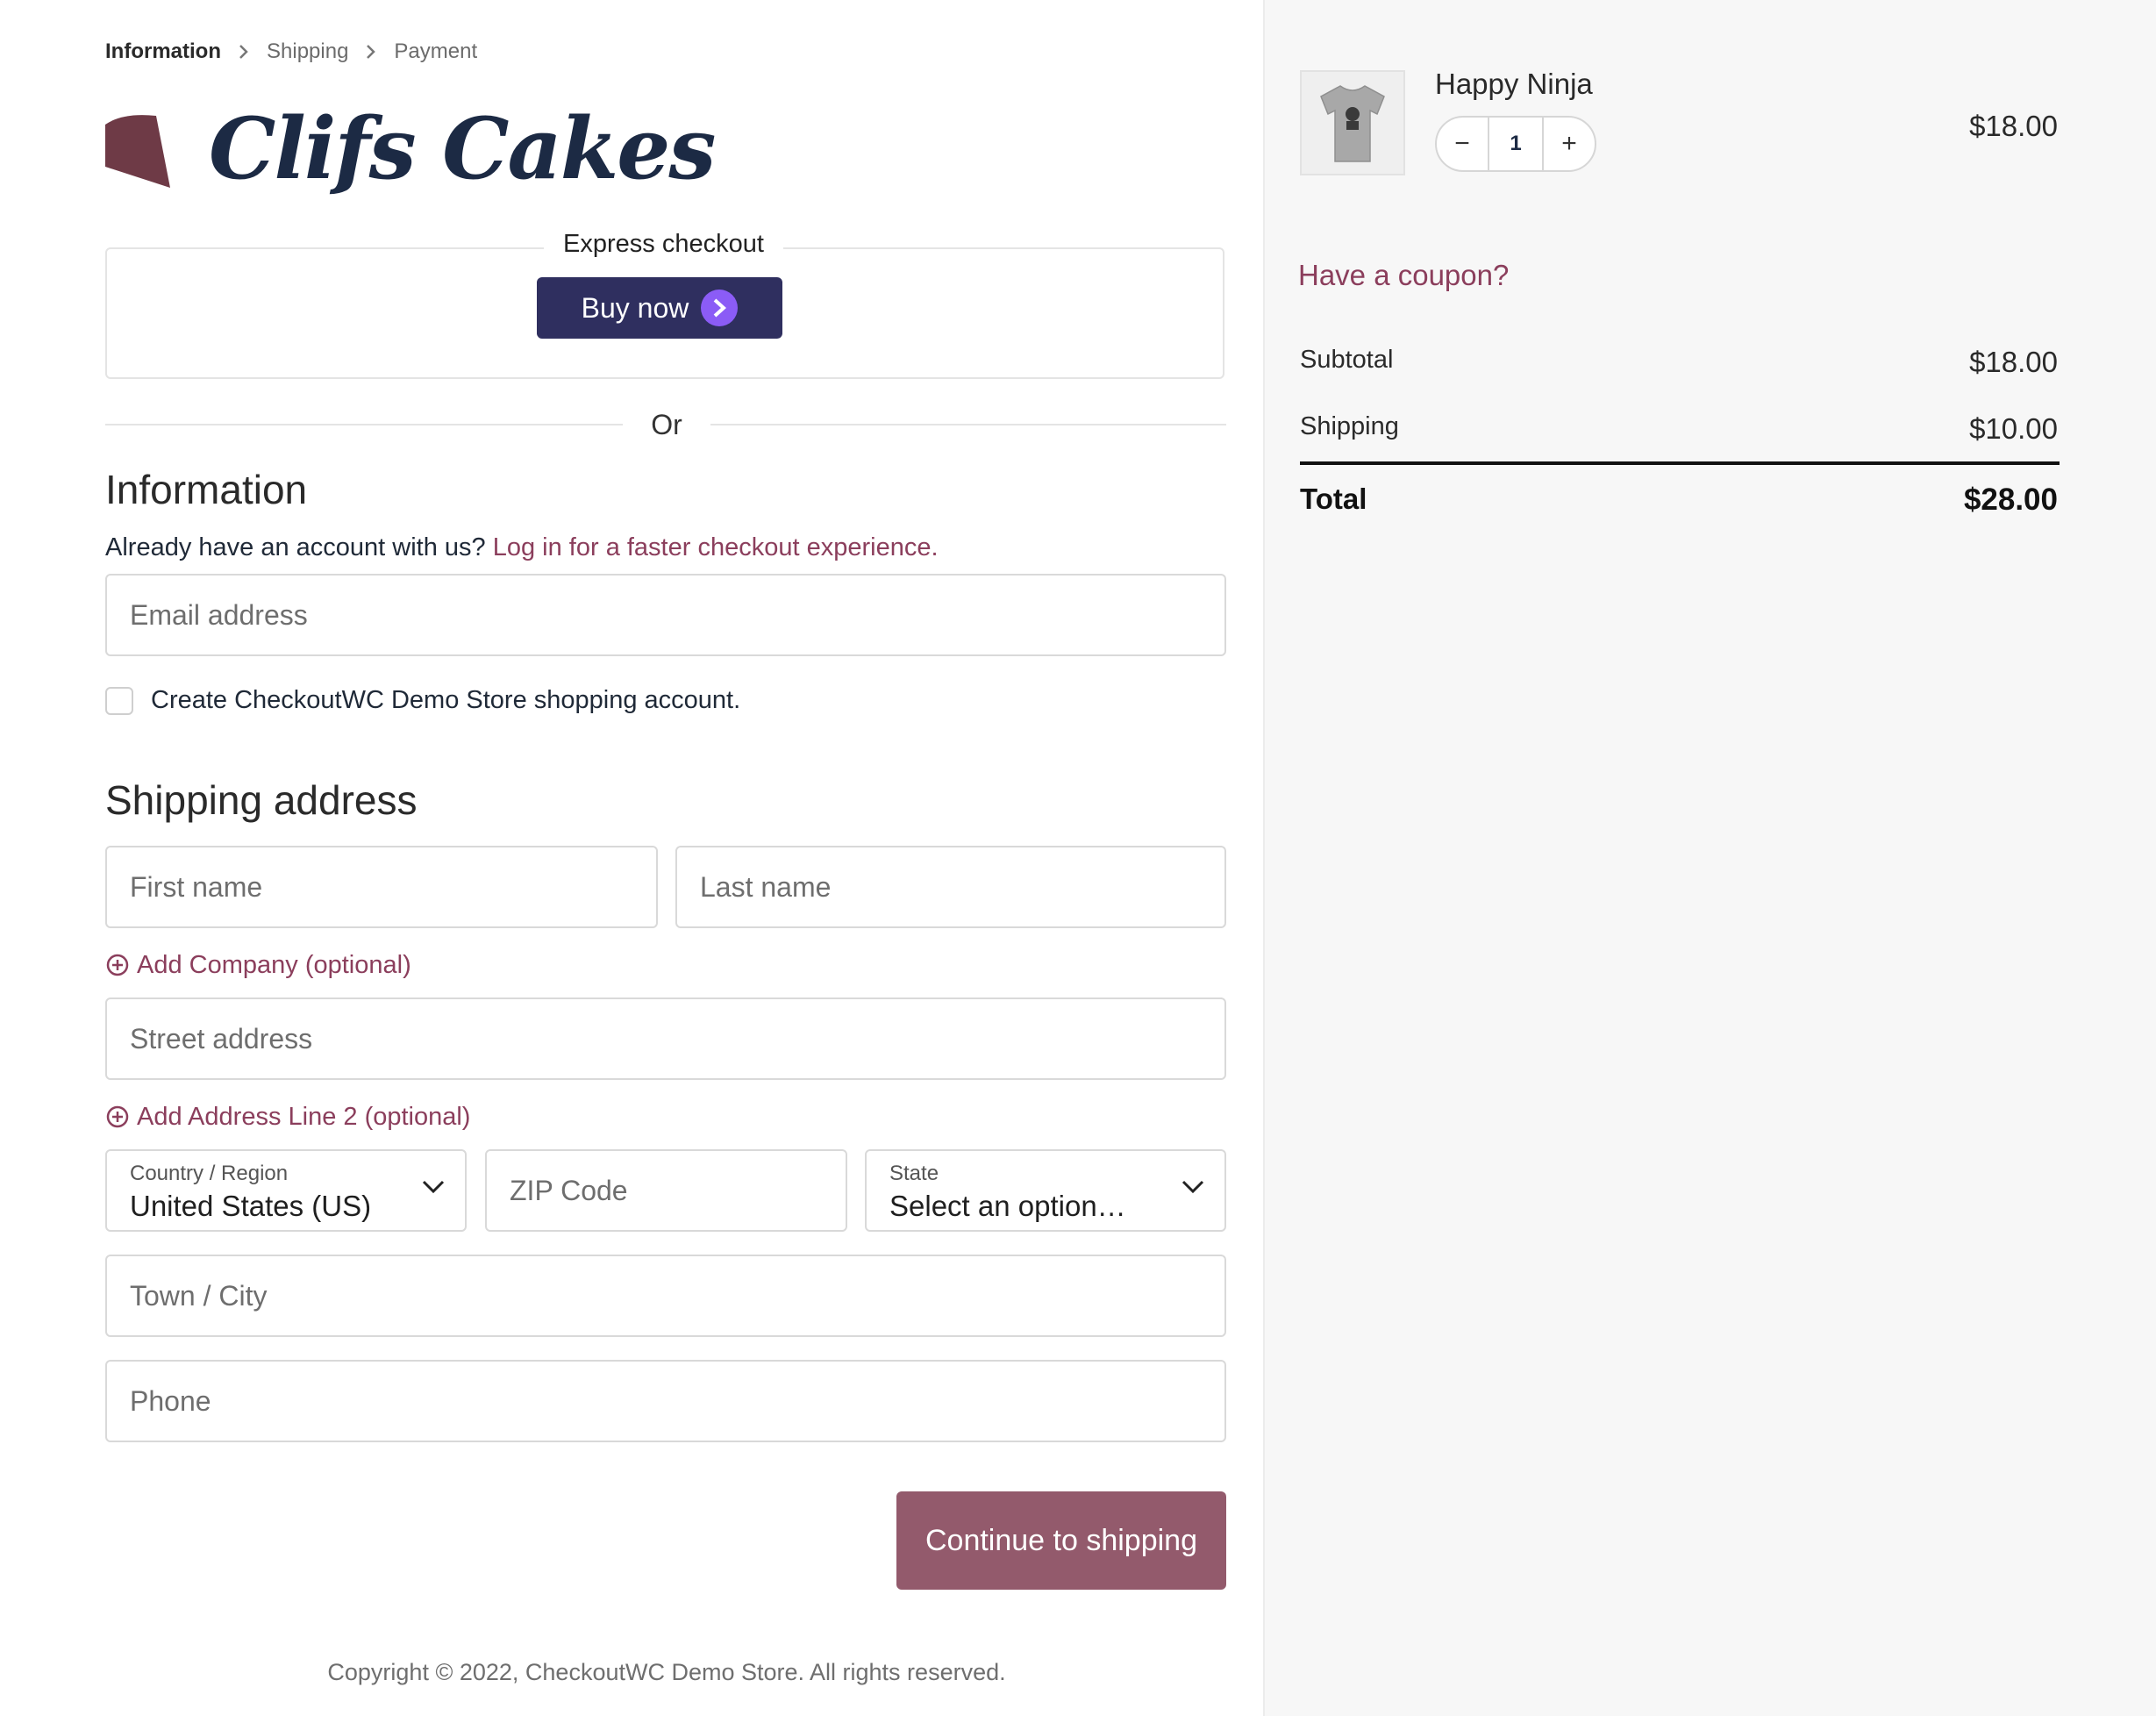 Image resolution: width=2156 pixels, height=1716 pixels. What do you see at coordinates (1569, 144) in the screenshot?
I see `increase-quantity-button: +` at bounding box center [1569, 144].